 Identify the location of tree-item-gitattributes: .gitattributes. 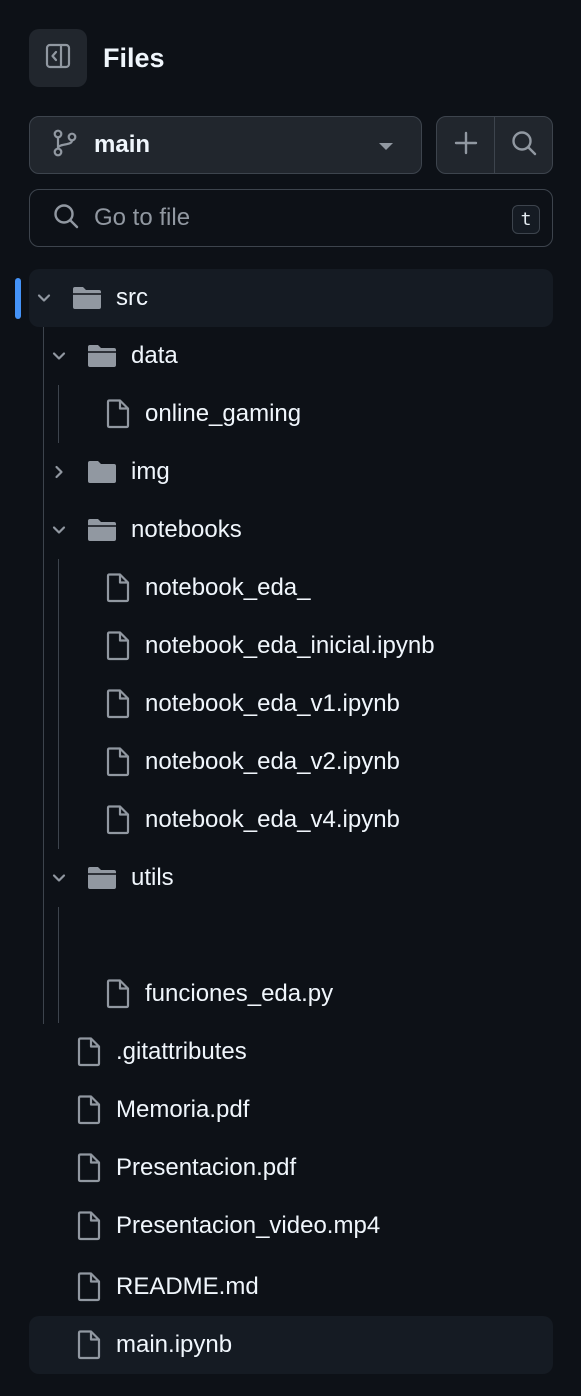
(161, 1052).